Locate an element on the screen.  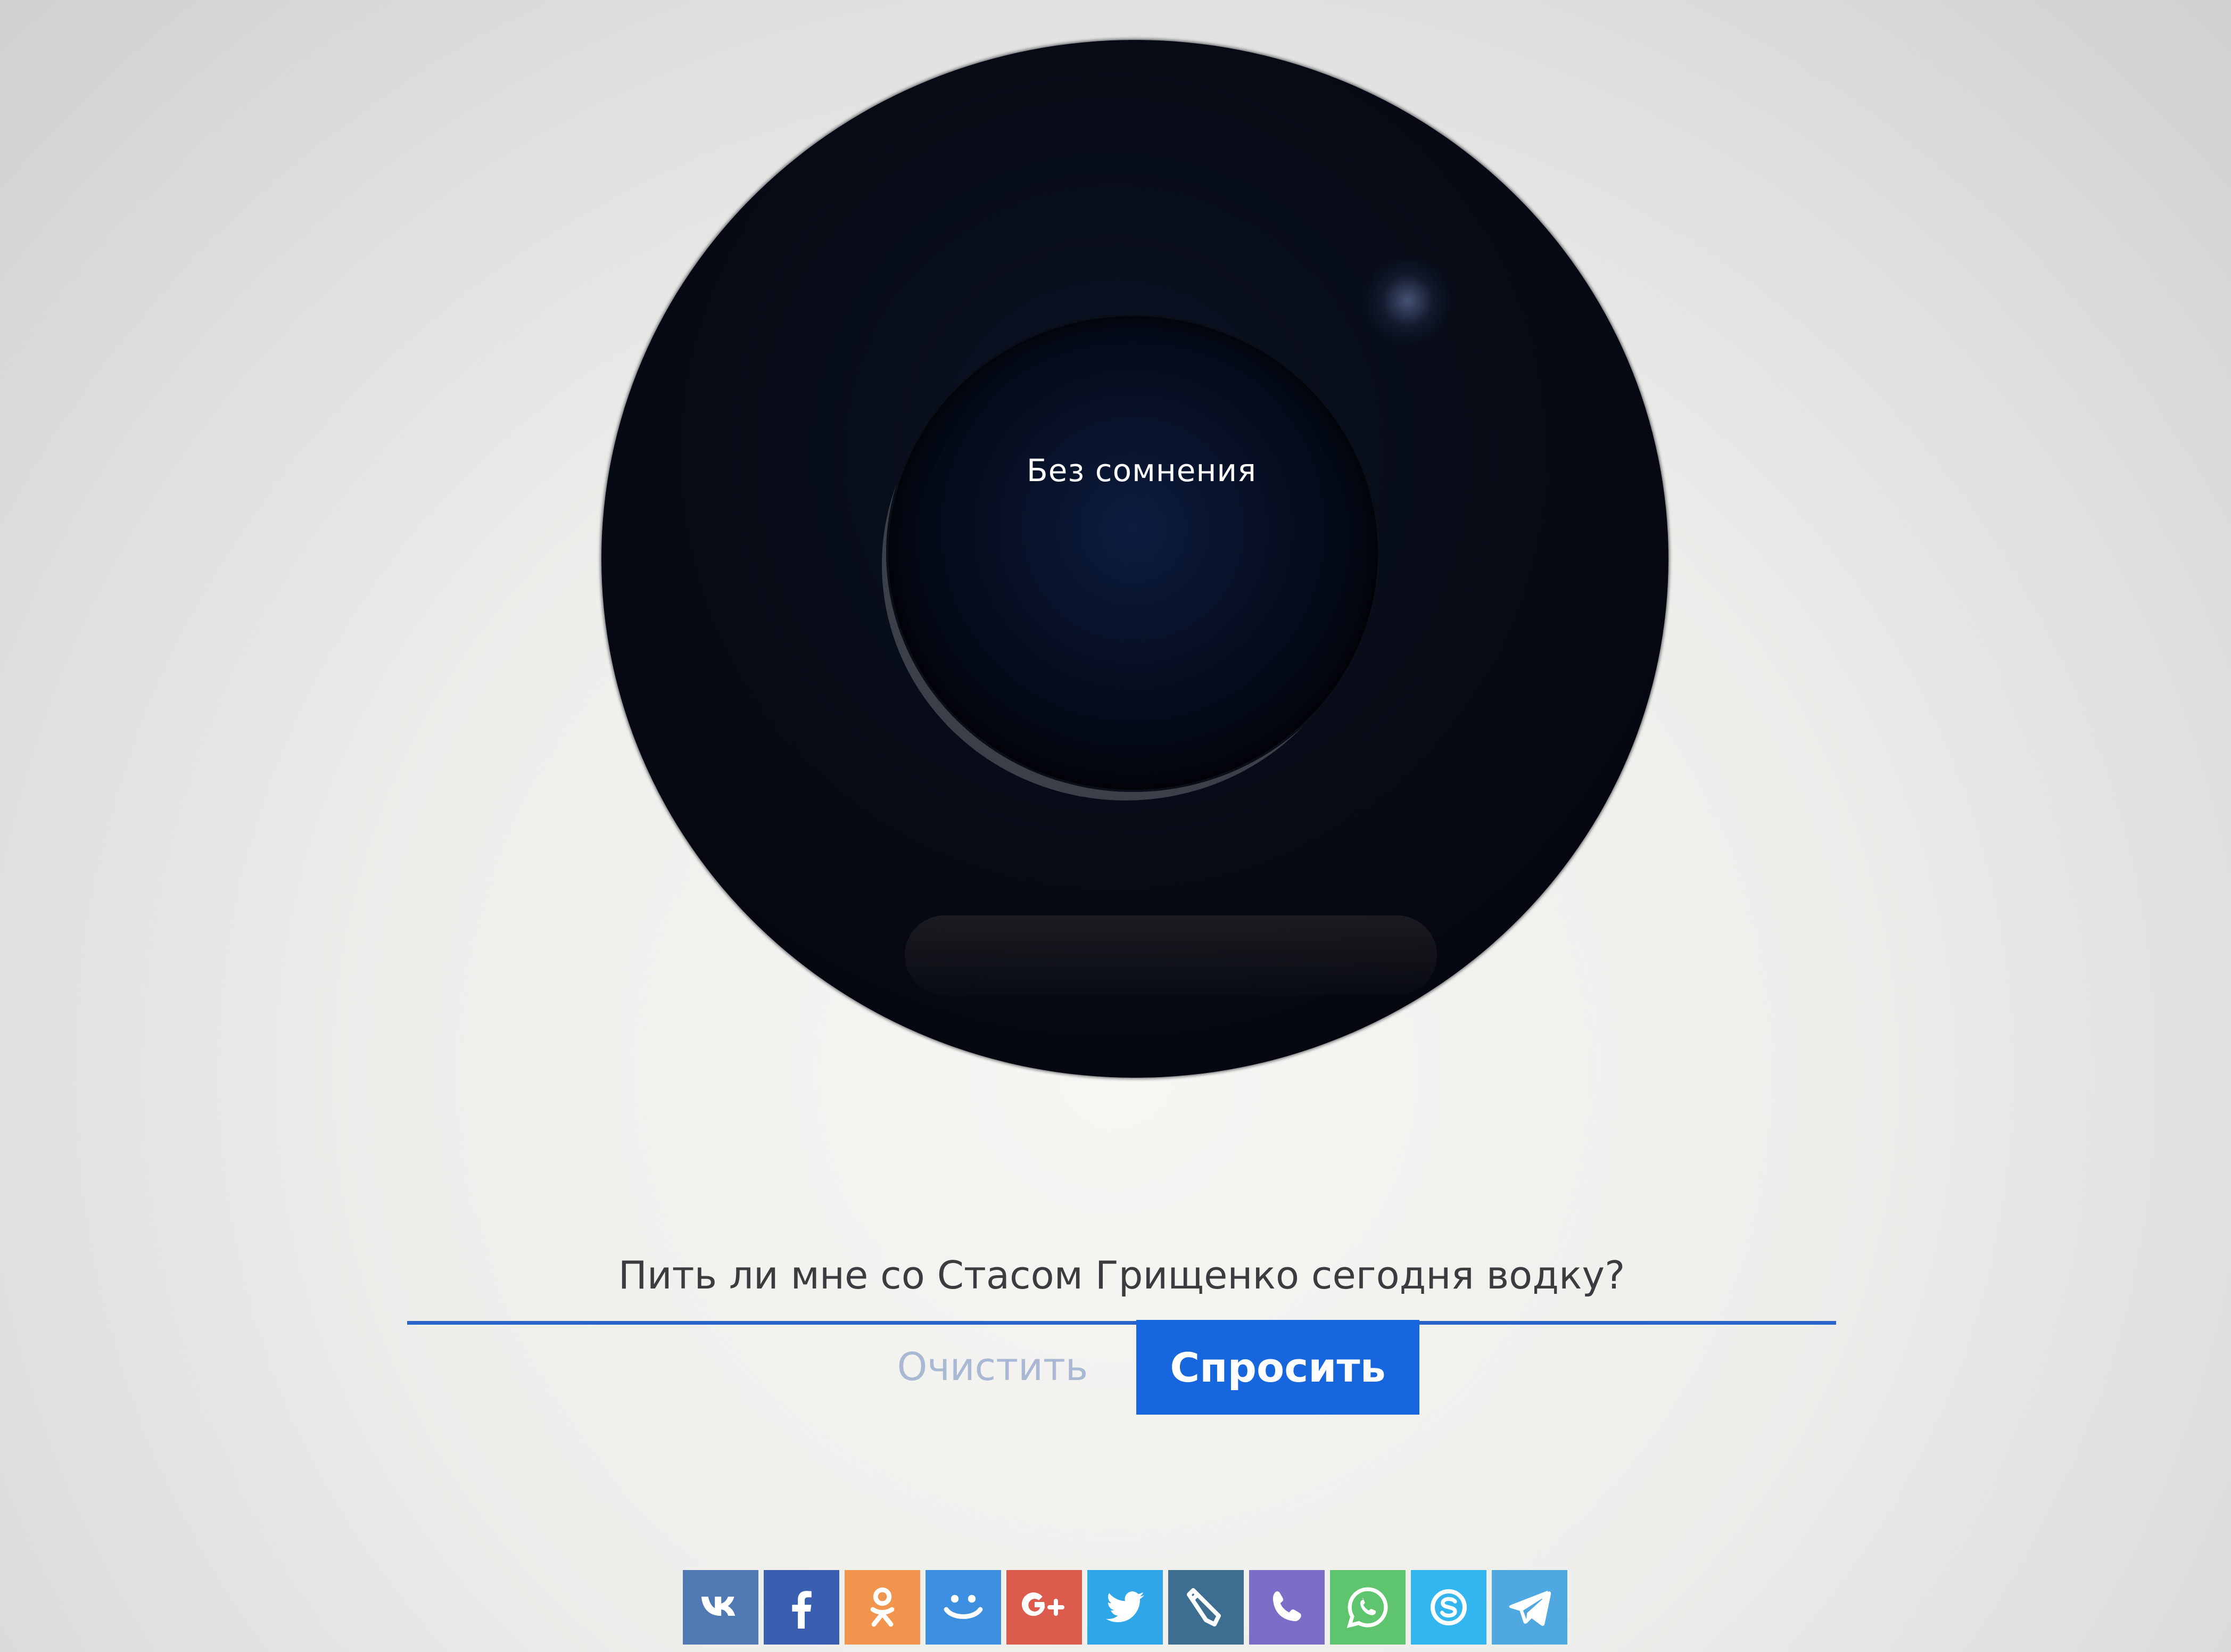
twitter-icon is located at coordinates (1125, 1607).